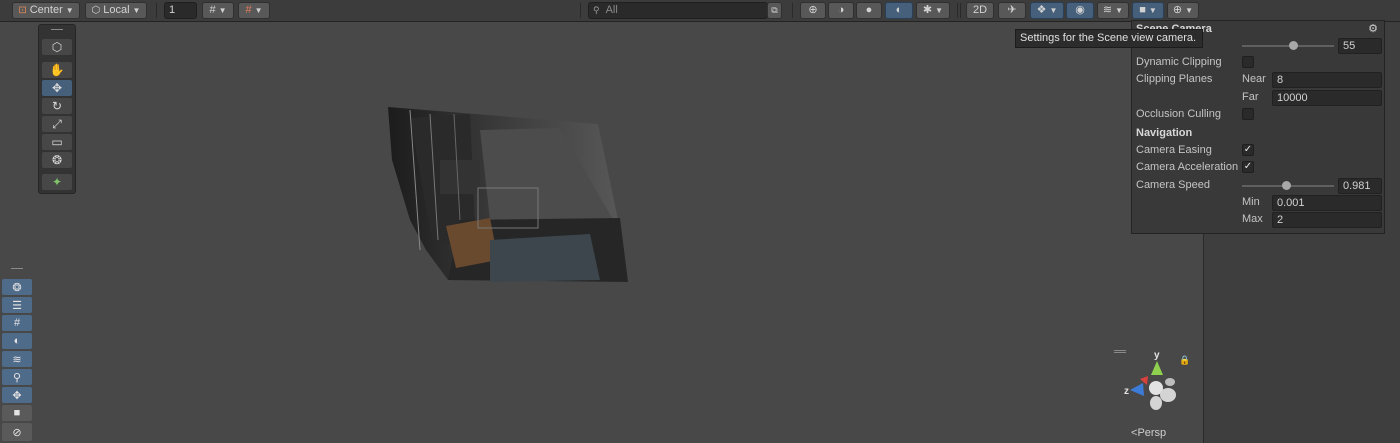 The width and height of the screenshot is (1400, 443). I want to click on lit-shading-button: ◐, so click(899, 10).